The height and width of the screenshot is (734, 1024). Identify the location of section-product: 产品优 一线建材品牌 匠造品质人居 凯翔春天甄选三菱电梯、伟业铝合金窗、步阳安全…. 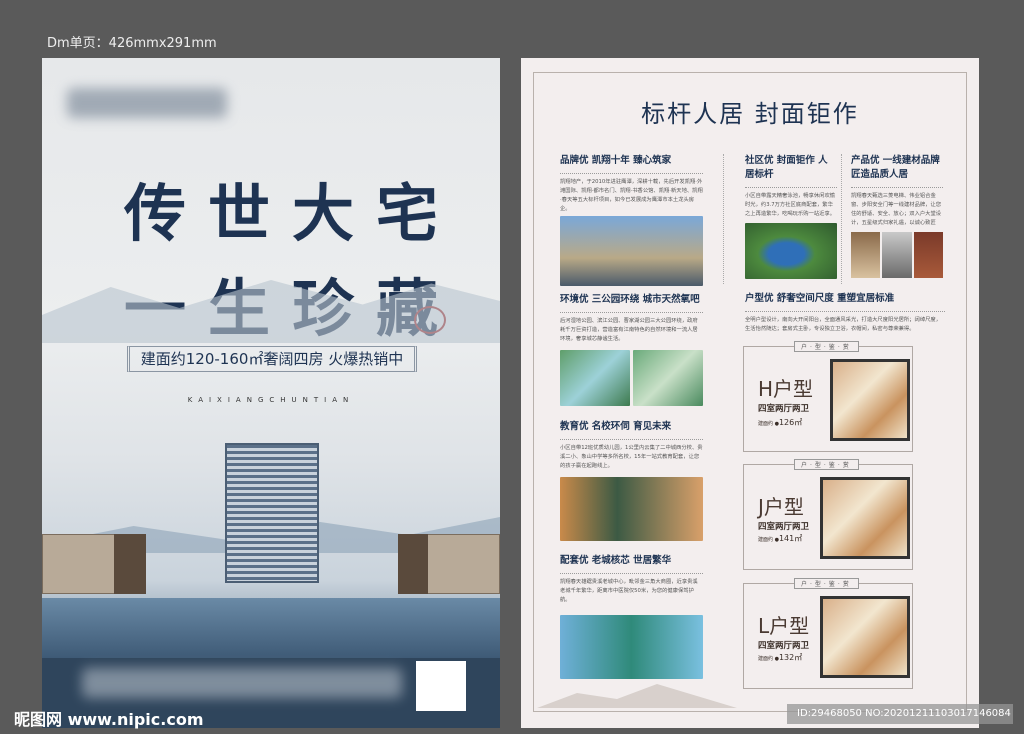
(897, 216).